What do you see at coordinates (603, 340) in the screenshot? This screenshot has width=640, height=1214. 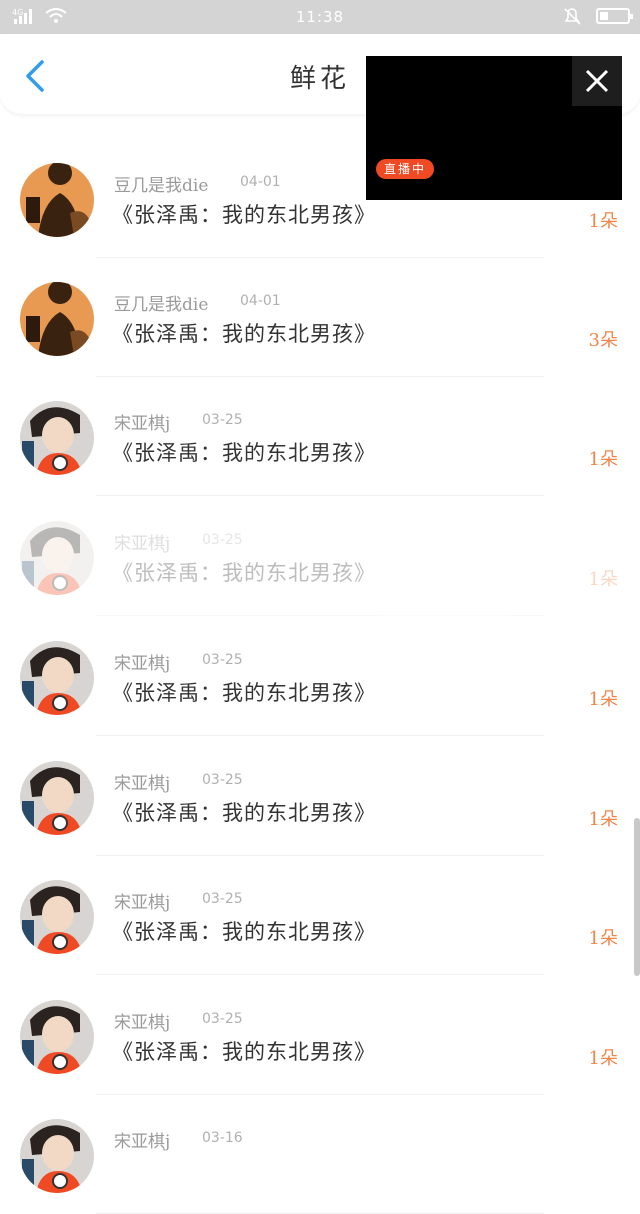 I see `flower-count: 3朵` at bounding box center [603, 340].